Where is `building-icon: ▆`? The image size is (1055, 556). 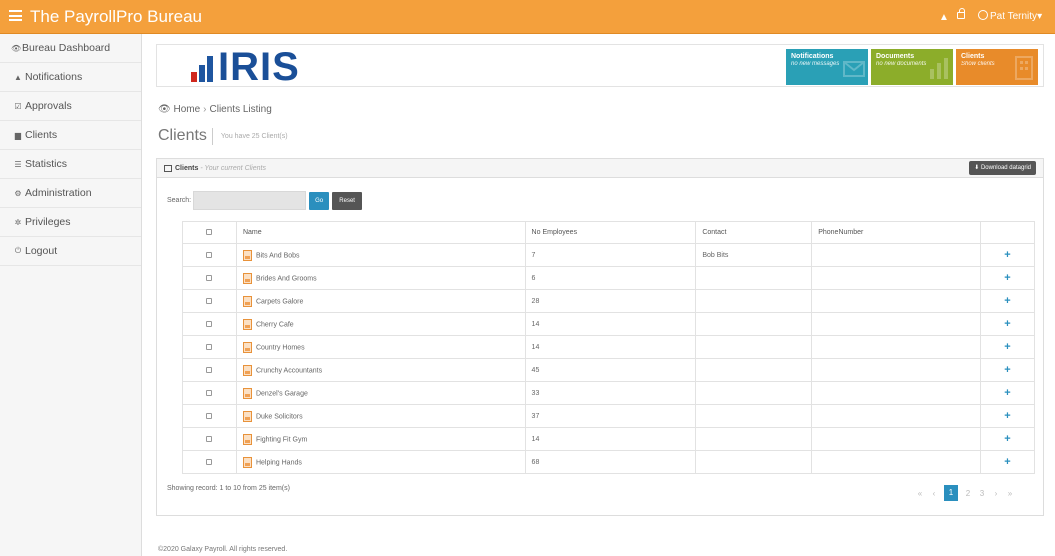 building-icon: ▆ is located at coordinates (18, 135).